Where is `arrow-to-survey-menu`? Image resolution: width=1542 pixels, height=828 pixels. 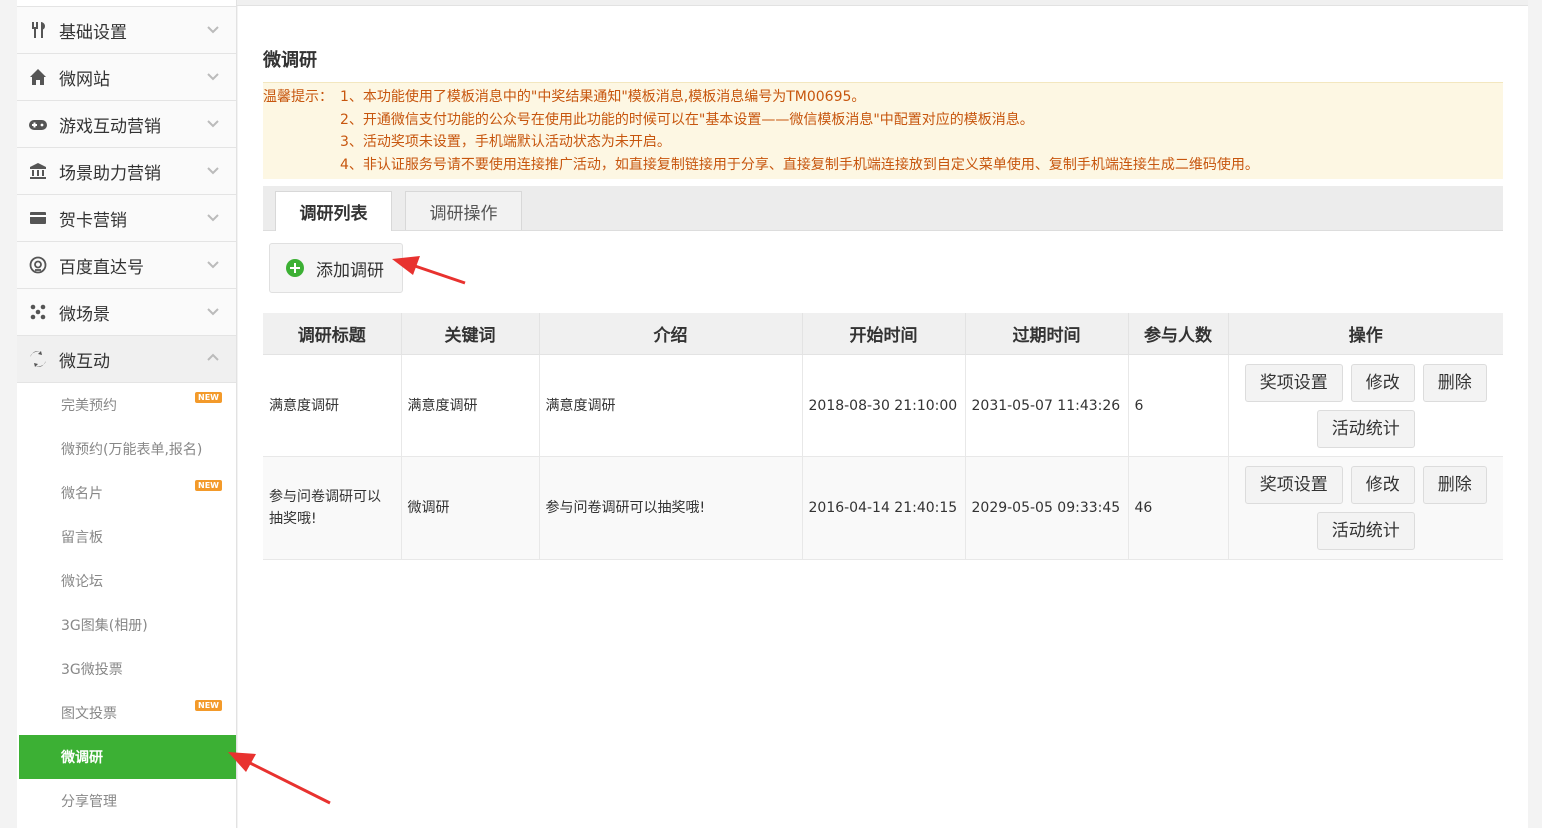
arrow-to-survey-menu is located at coordinates (279, 778).